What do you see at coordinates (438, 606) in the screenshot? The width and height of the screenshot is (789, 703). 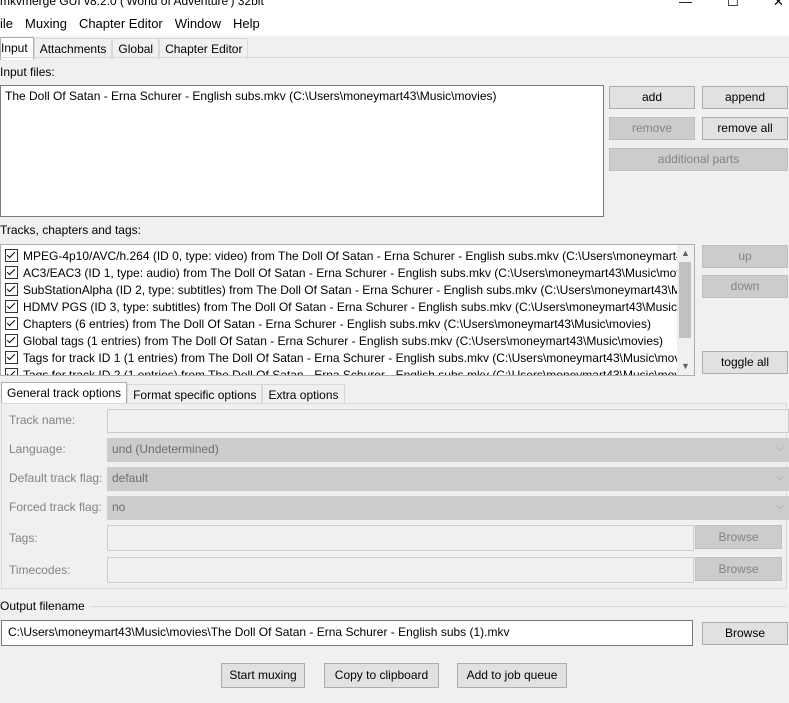 I see `output-group-line` at bounding box center [438, 606].